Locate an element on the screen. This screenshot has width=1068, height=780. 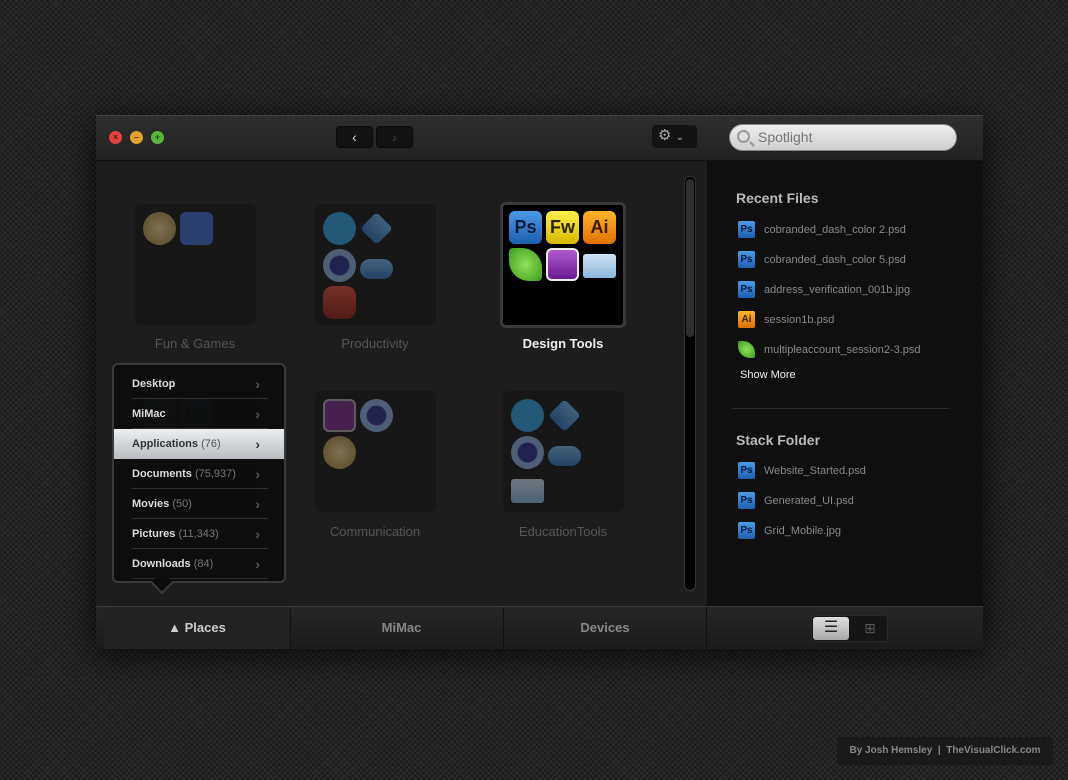
gear-icon: ⚙ is located at coordinates (665, 135).